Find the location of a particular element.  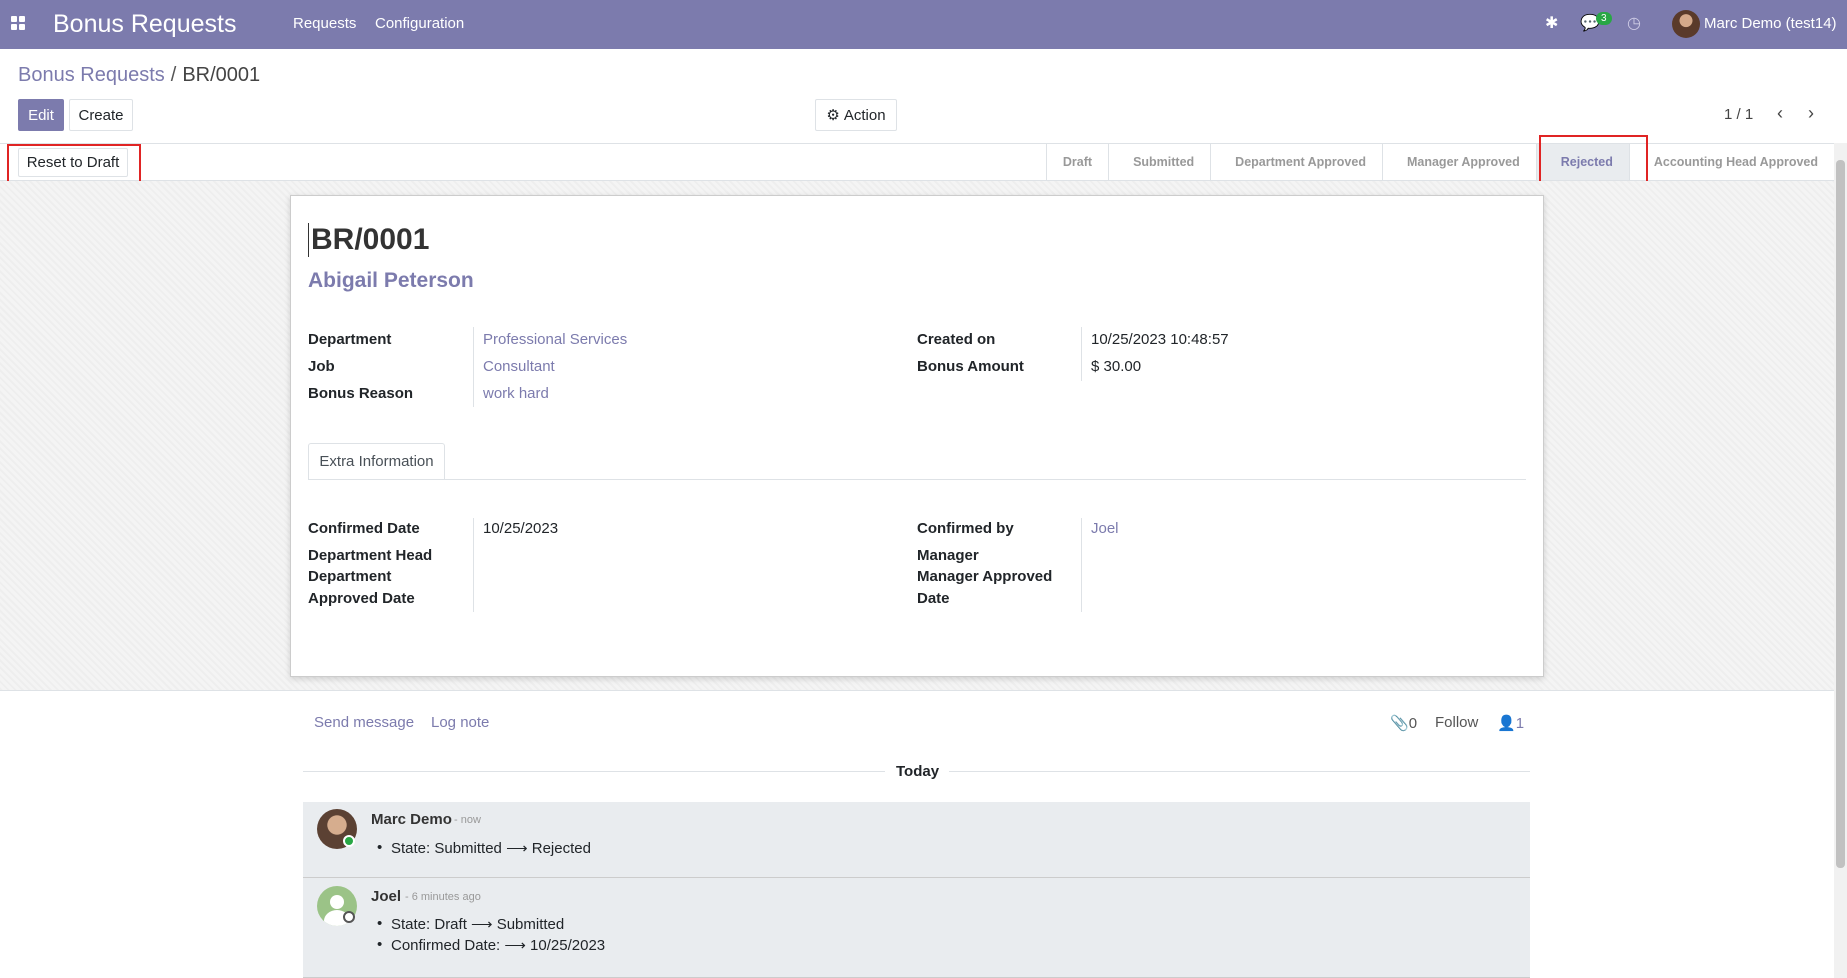

bug-icon: ✱ is located at coordinates (1551, 23).